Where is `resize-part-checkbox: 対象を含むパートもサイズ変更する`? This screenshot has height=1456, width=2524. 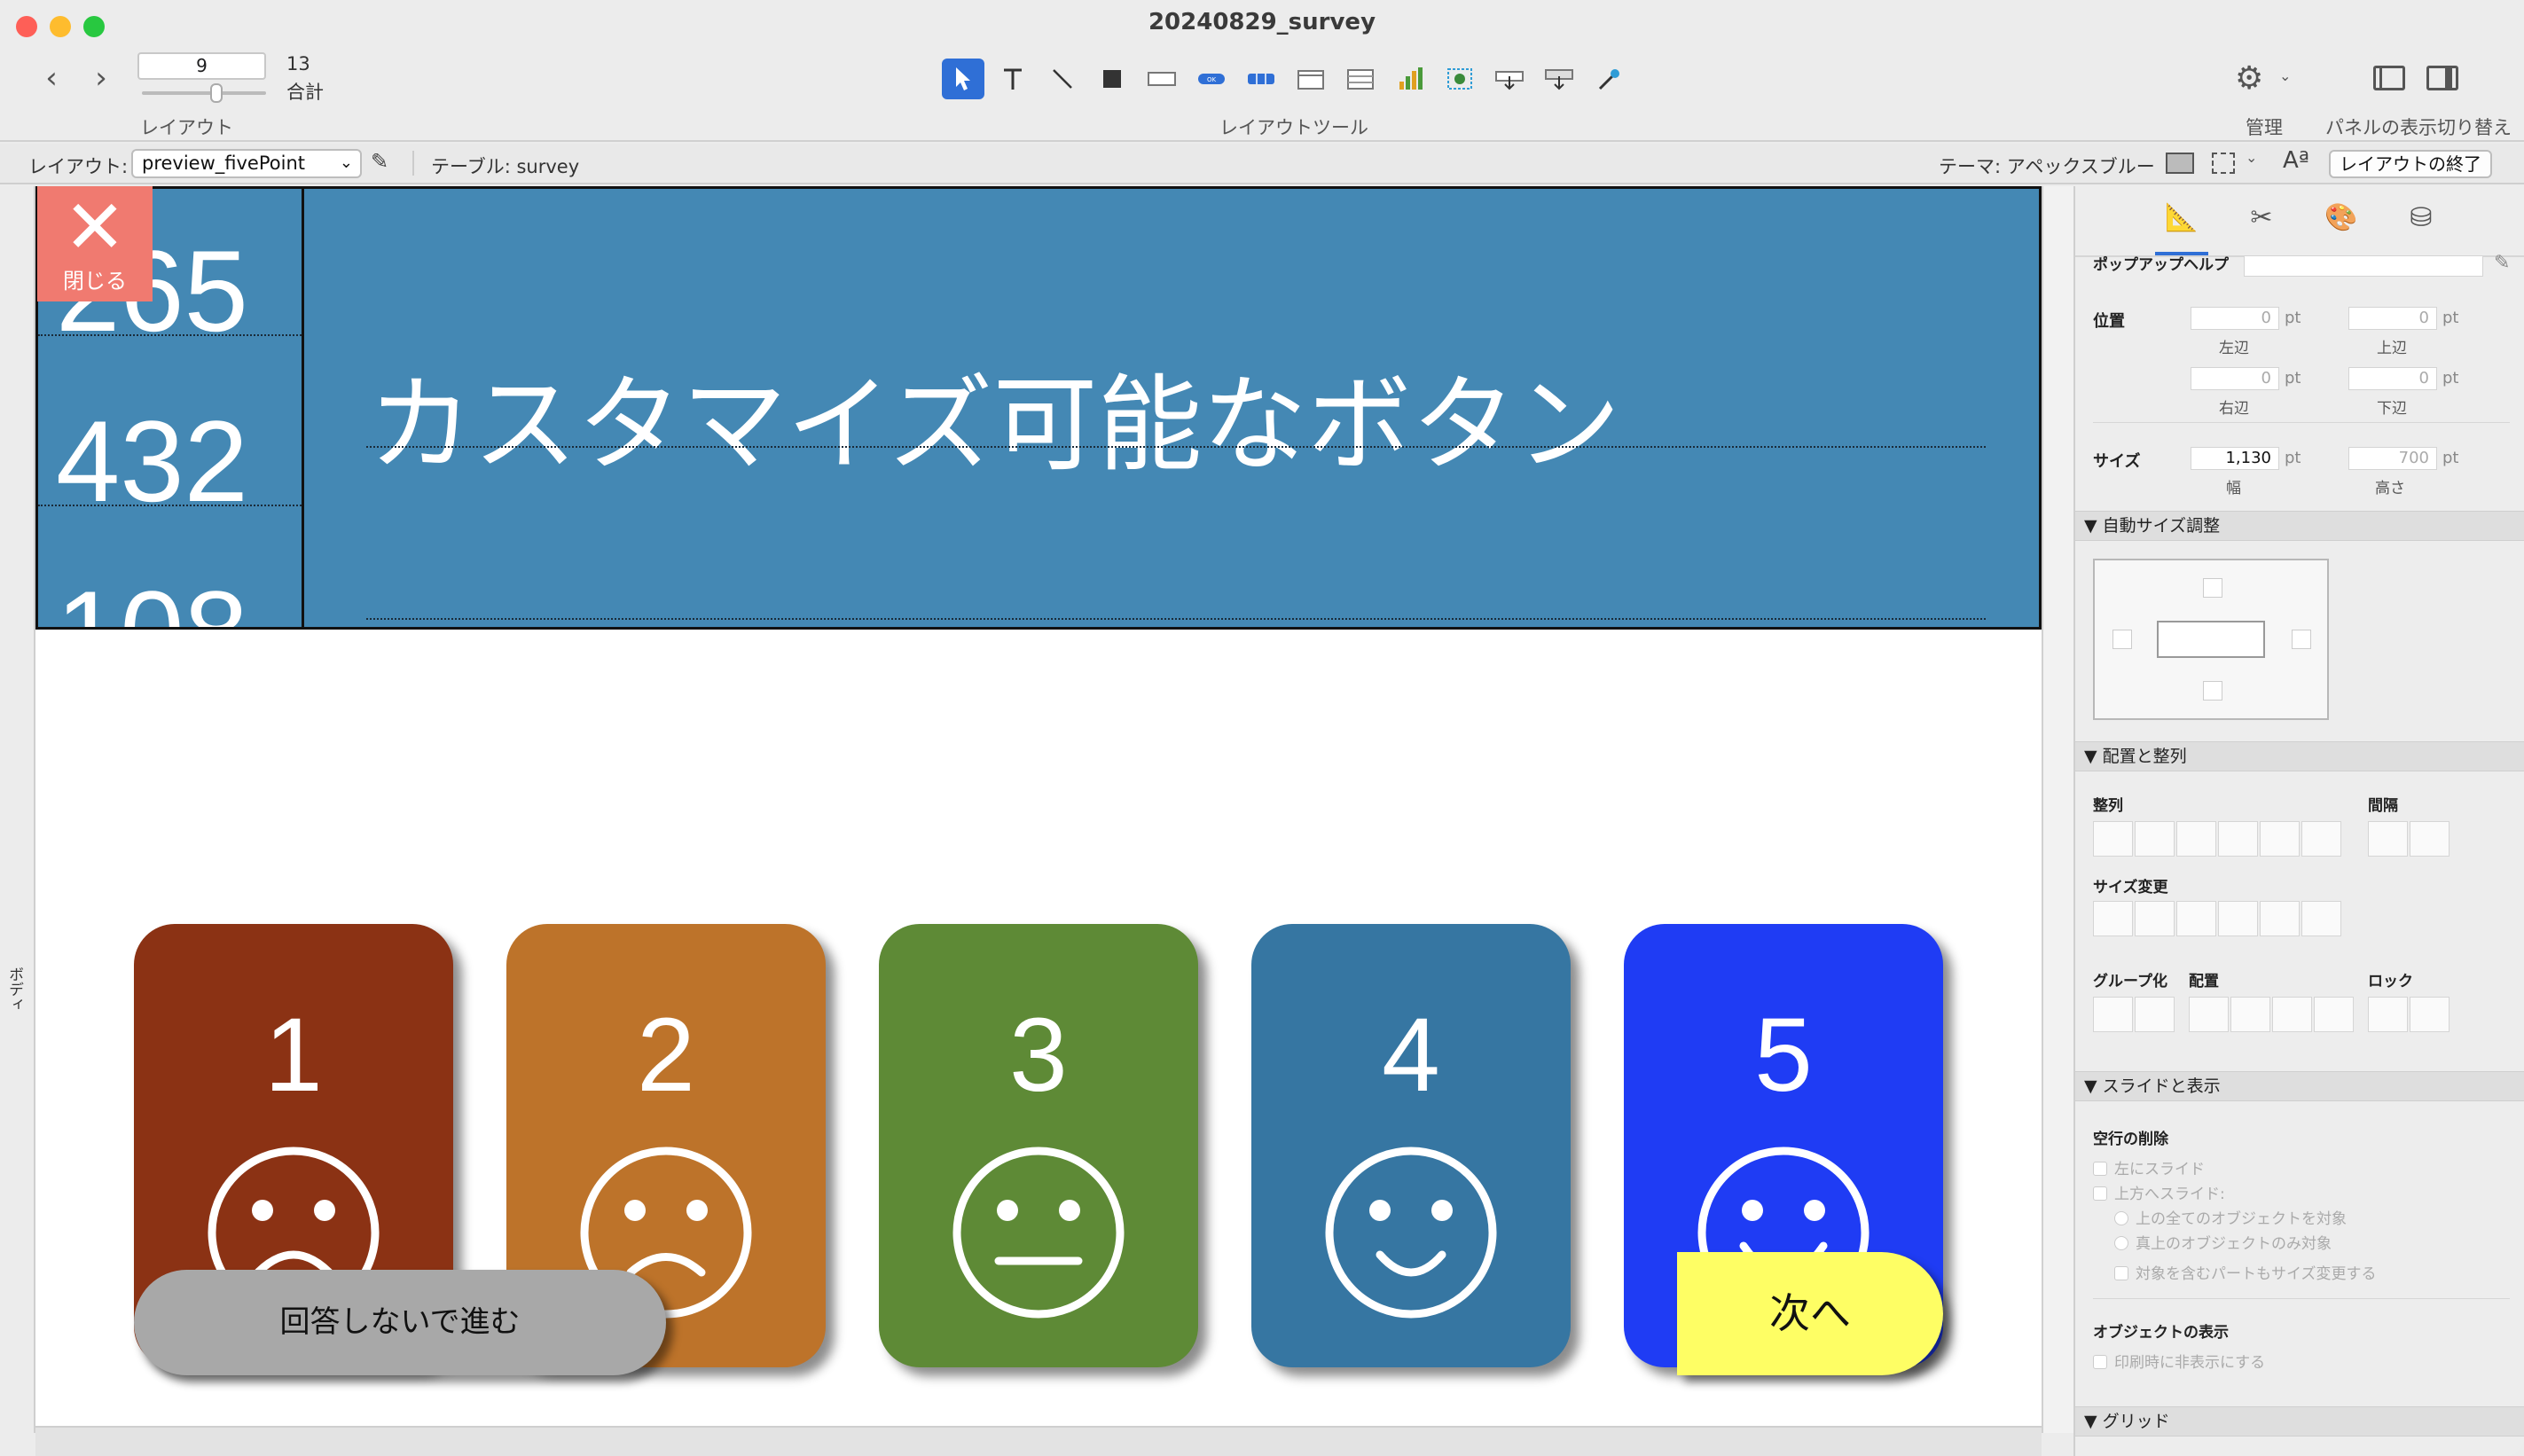 resize-part-checkbox: 対象を含むパートもサイズ変更する is located at coordinates (2245, 1272).